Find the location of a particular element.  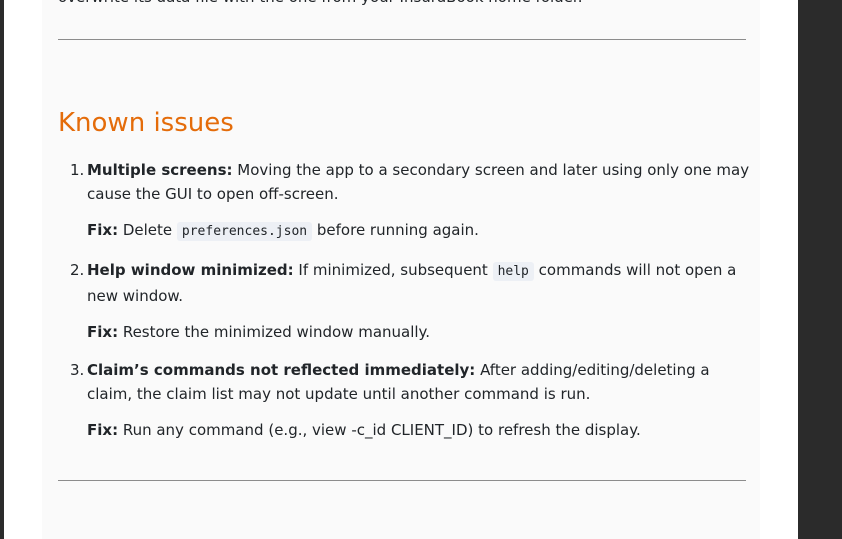

fix-text: Restore the minimized window manually. is located at coordinates (274, 332).